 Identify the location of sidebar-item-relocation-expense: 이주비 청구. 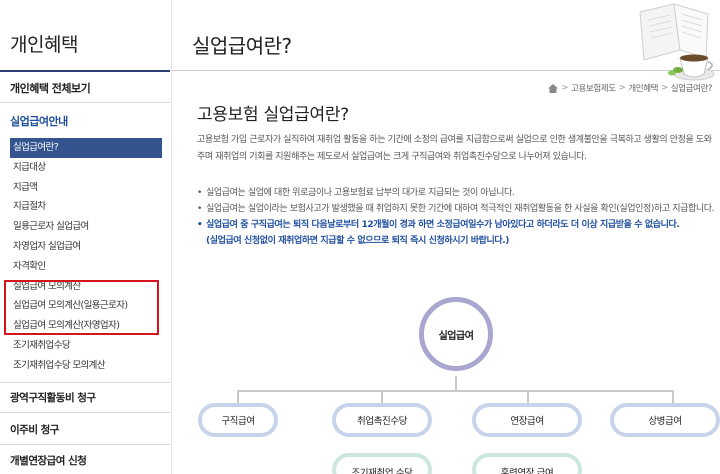
(34, 429).